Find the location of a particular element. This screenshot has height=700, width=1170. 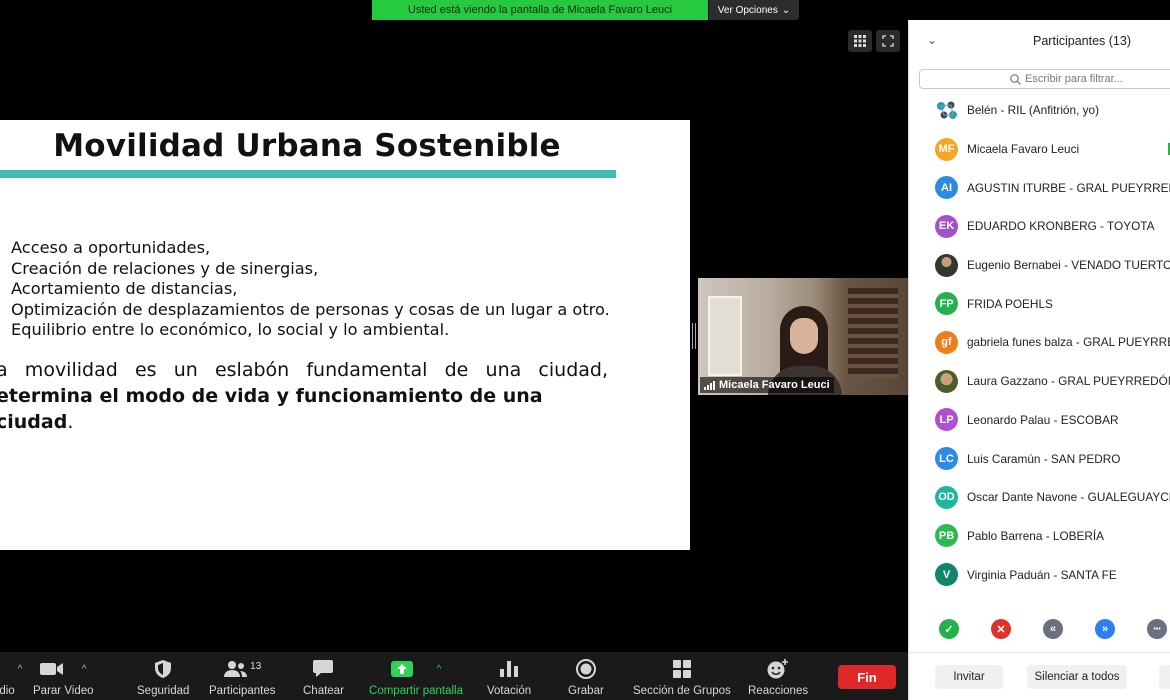

chevron-down-icon: ⌄ is located at coordinates (786, 10).